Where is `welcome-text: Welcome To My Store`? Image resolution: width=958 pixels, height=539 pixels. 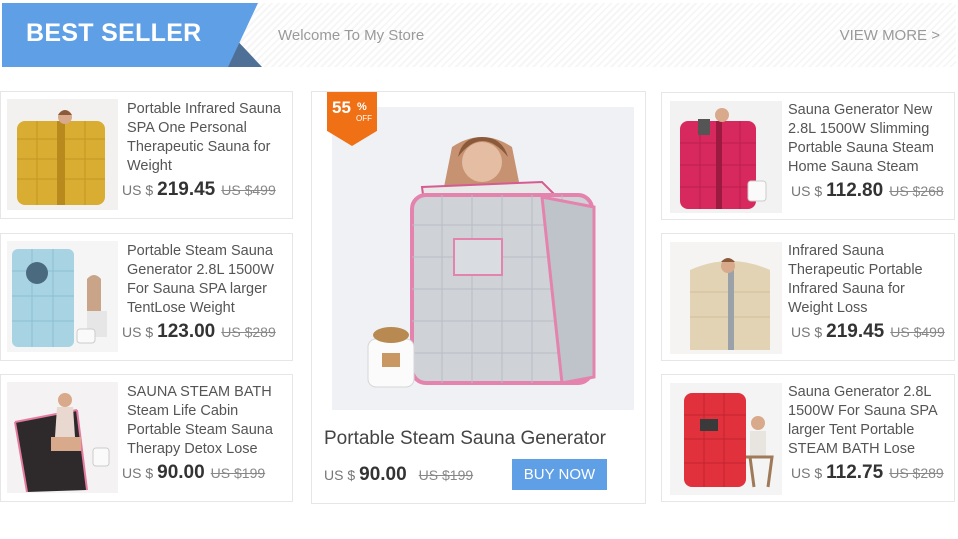
welcome-text: Welcome To My Store is located at coordinates (351, 35).